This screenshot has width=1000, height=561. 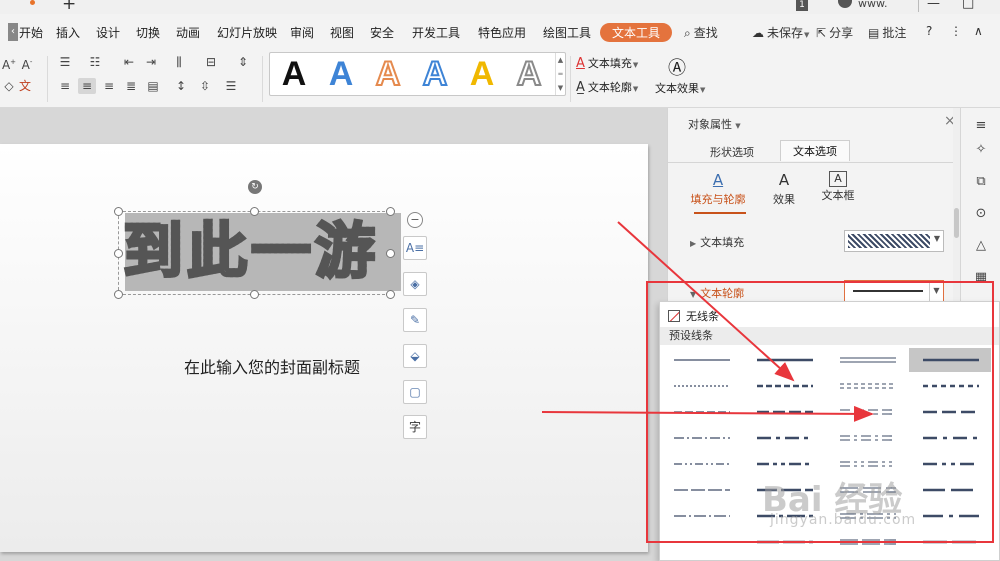 What do you see at coordinates (843, 520) in the screenshot?
I see `watermark-url: jingyan.baidu.com` at bounding box center [843, 520].